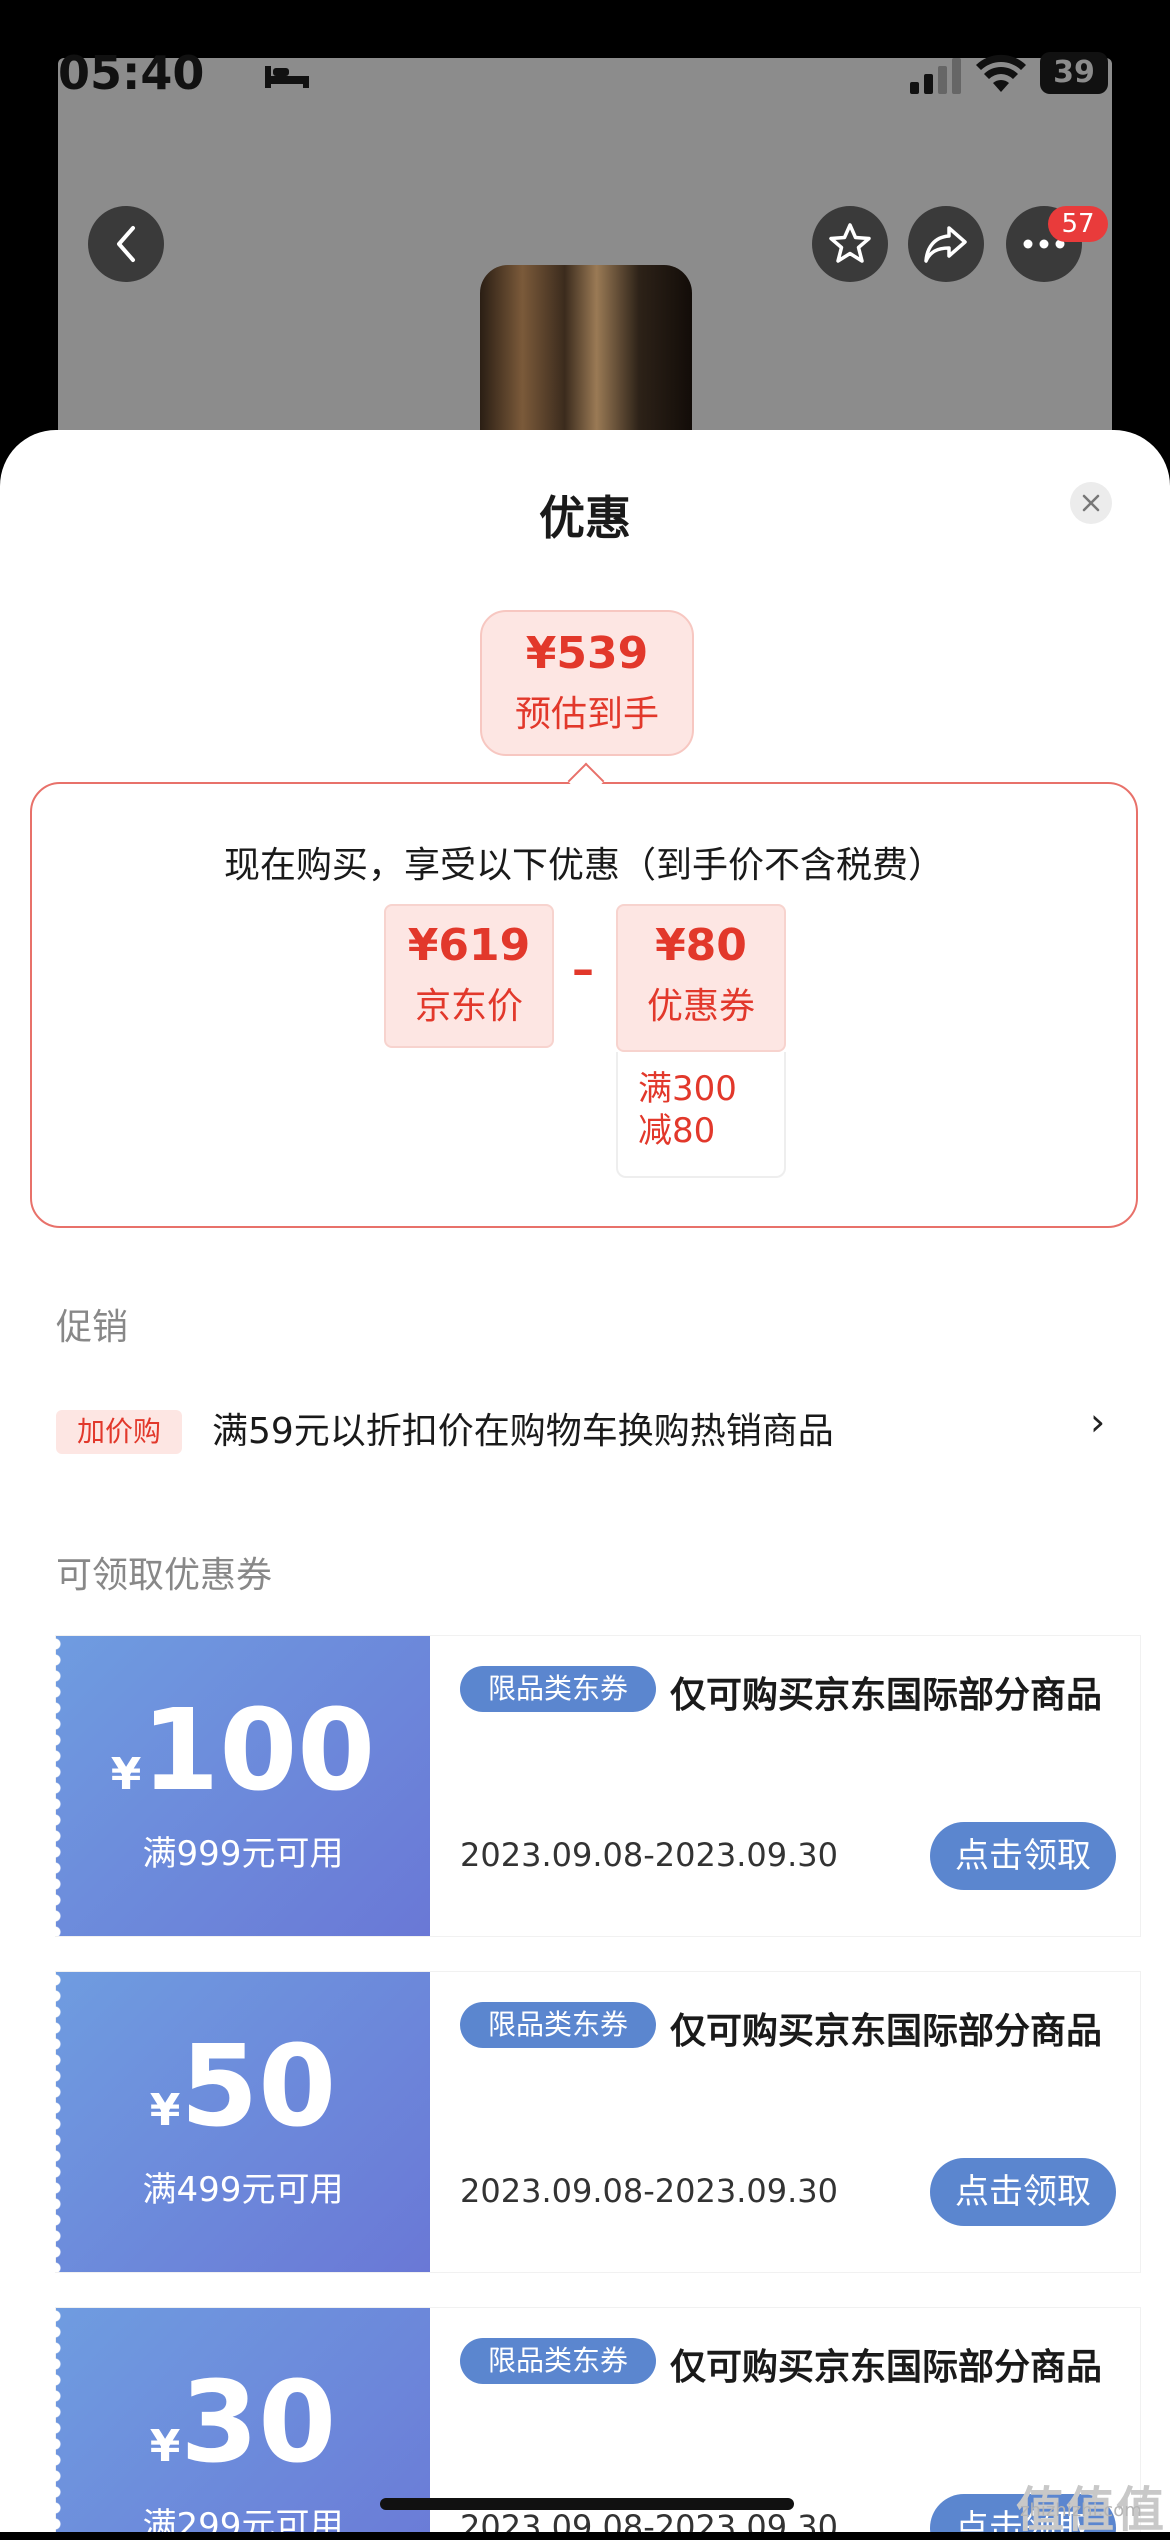 This screenshot has height=2540, width=1170. Describe the element at coordinates (131, 73) in the screenshot. I see `status-time: 05:40` at that location.